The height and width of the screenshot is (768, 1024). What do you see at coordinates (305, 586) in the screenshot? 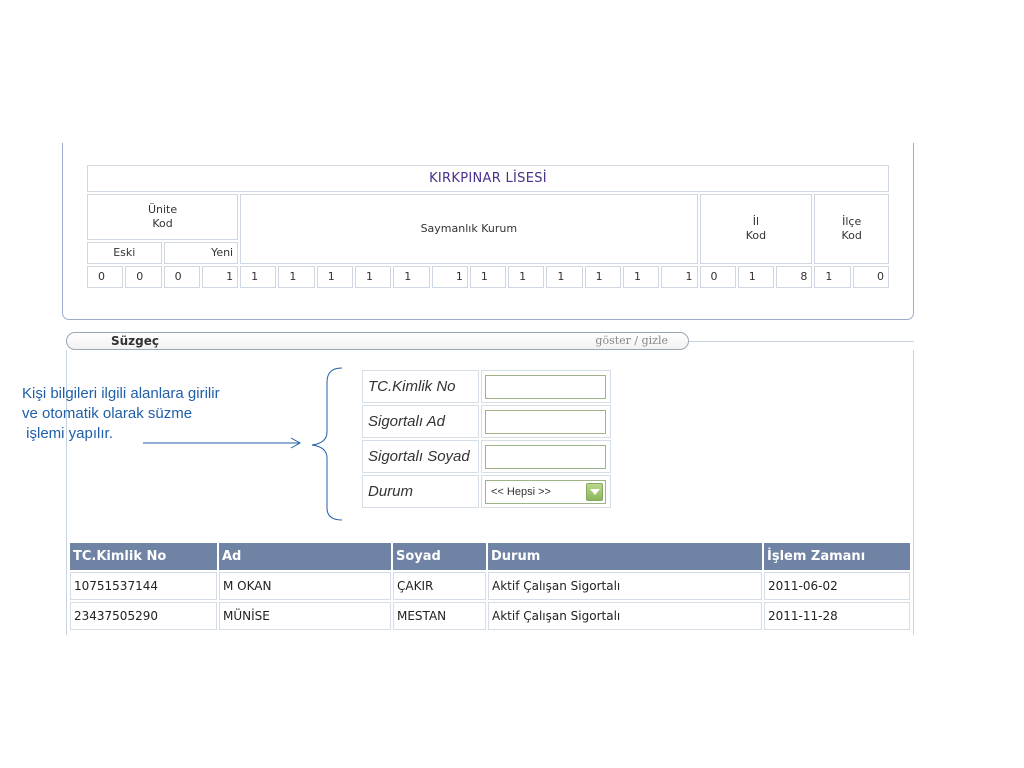
I see `cell-ad: M OKAN` at bounding box center [305, 586].